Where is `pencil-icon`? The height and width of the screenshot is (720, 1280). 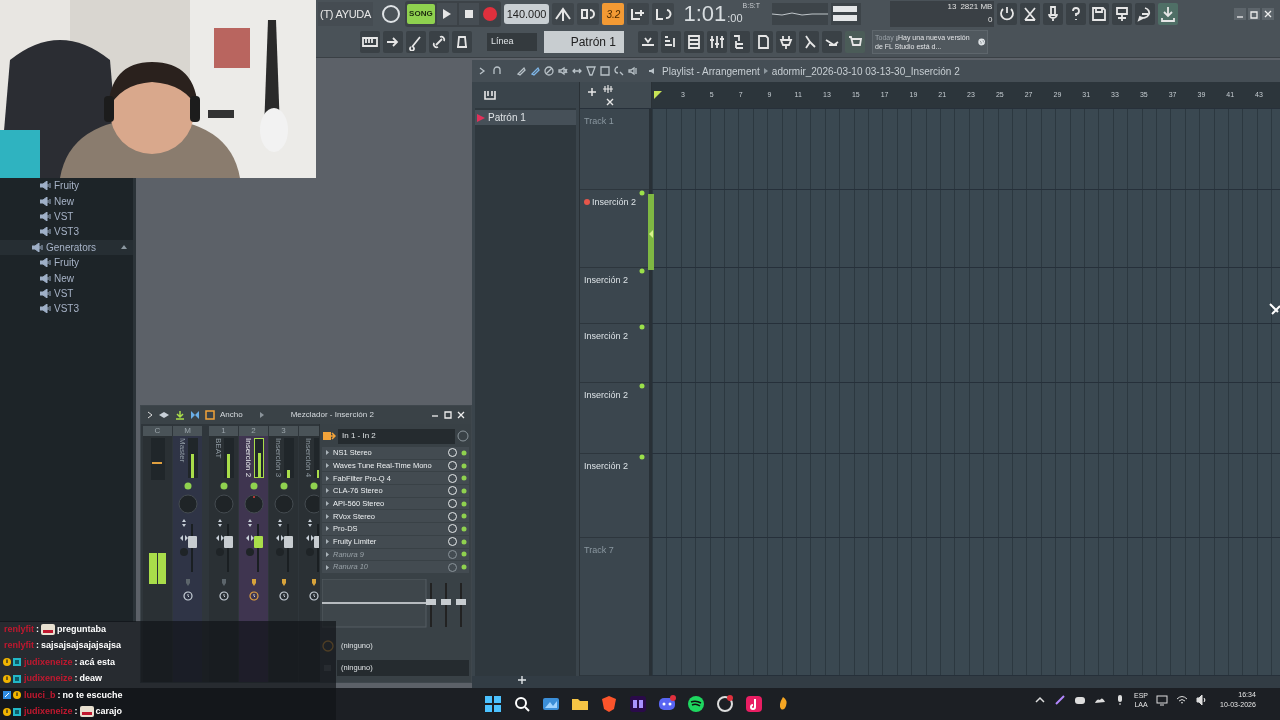 pencil-icon is located at coordinates (521, 71).